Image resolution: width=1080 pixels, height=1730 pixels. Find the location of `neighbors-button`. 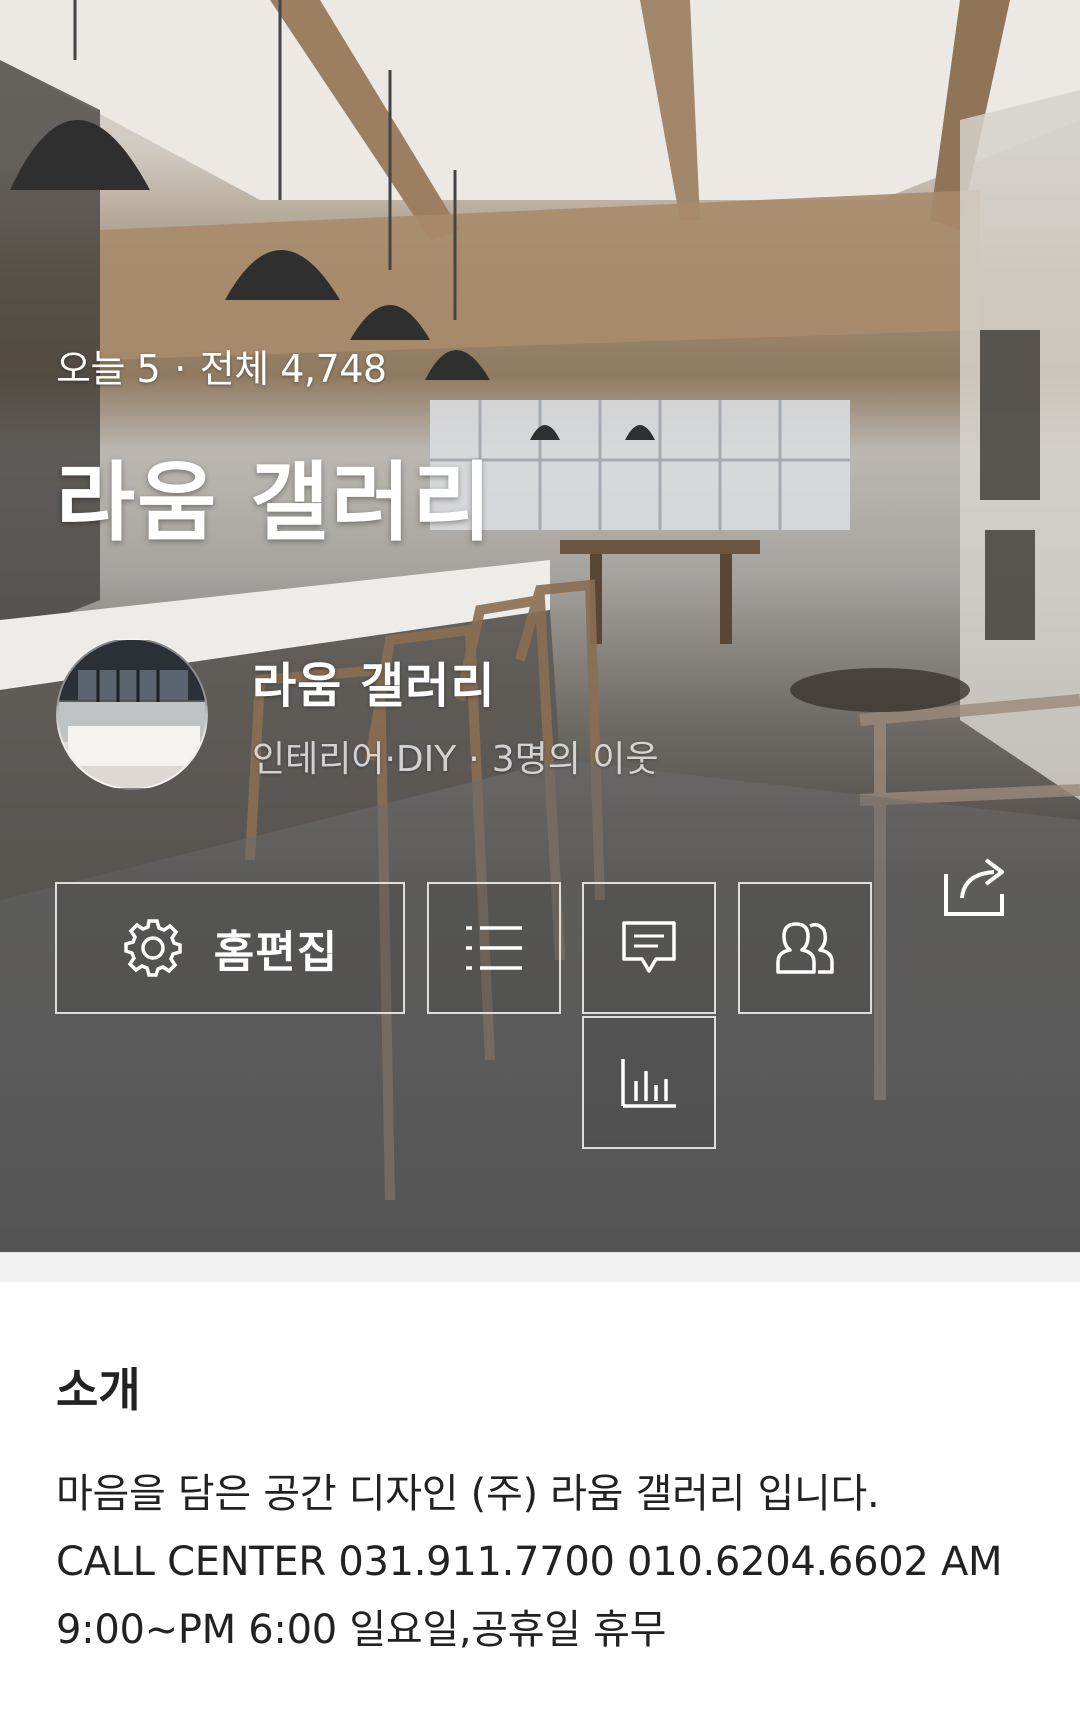

neighbors-button is located at coordinates (805, 948).